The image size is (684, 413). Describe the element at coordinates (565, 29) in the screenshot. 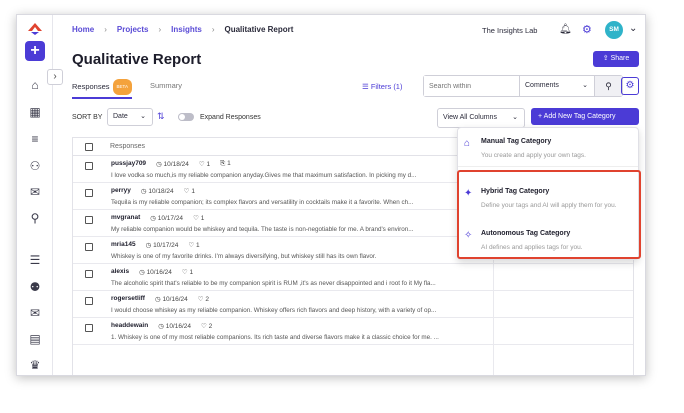

I see `bell-icon: 🔔︎` at that location.